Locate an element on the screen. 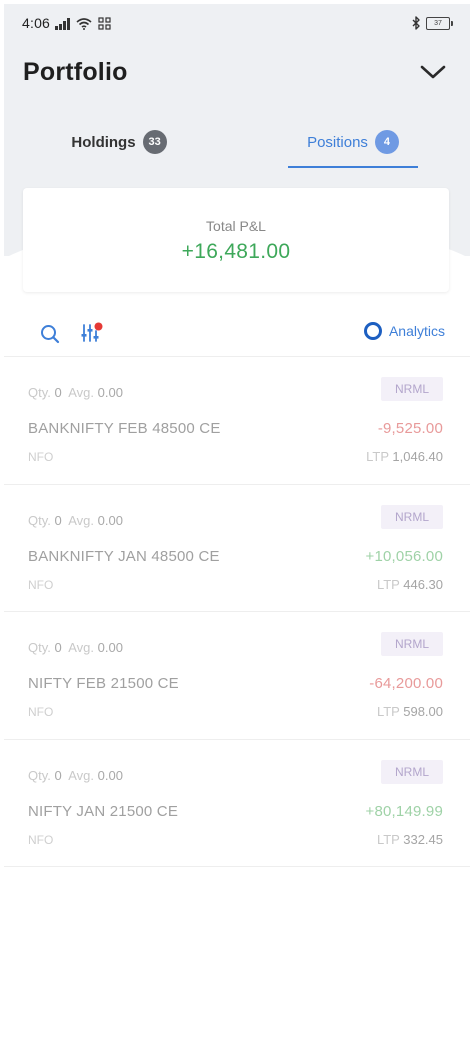  position-pnl: +10,056.00 is located at coordinates (404, 556).